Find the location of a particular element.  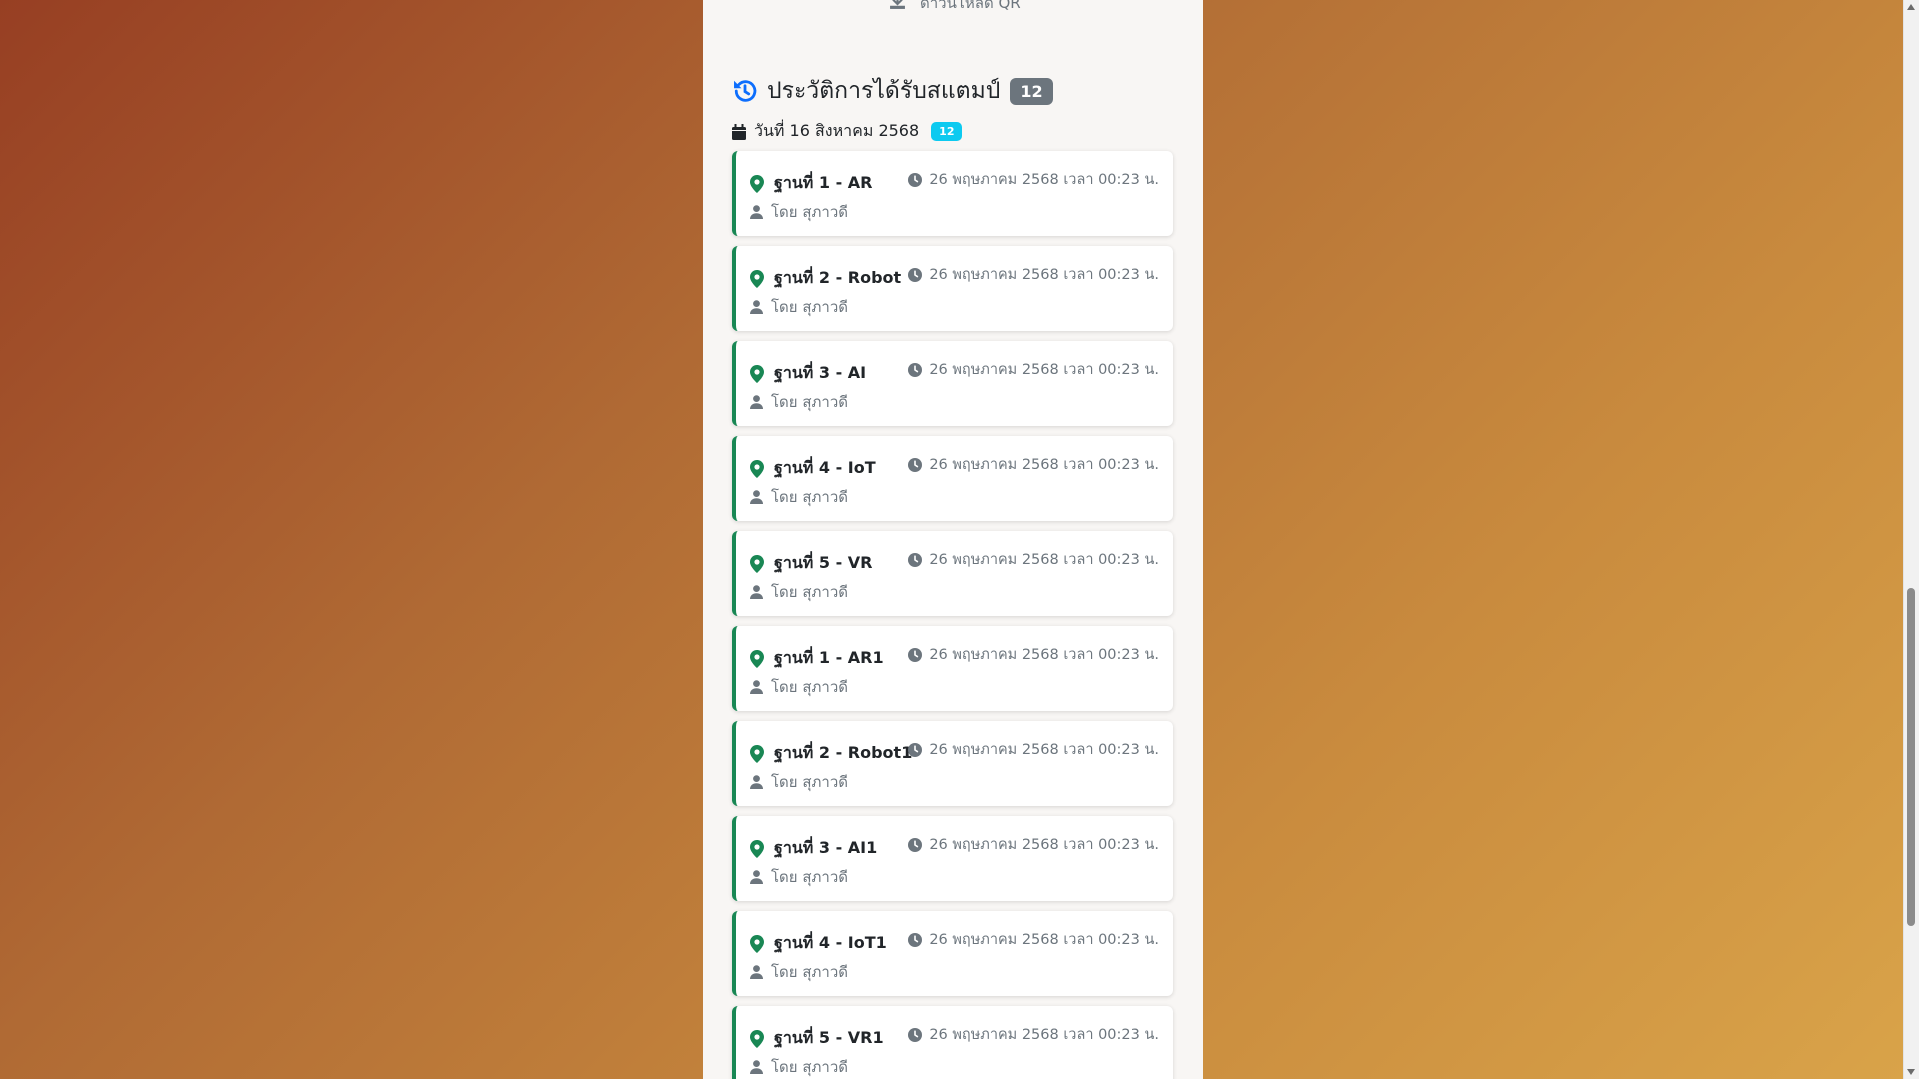

calendar-icon is located at coordinates (739, 131).